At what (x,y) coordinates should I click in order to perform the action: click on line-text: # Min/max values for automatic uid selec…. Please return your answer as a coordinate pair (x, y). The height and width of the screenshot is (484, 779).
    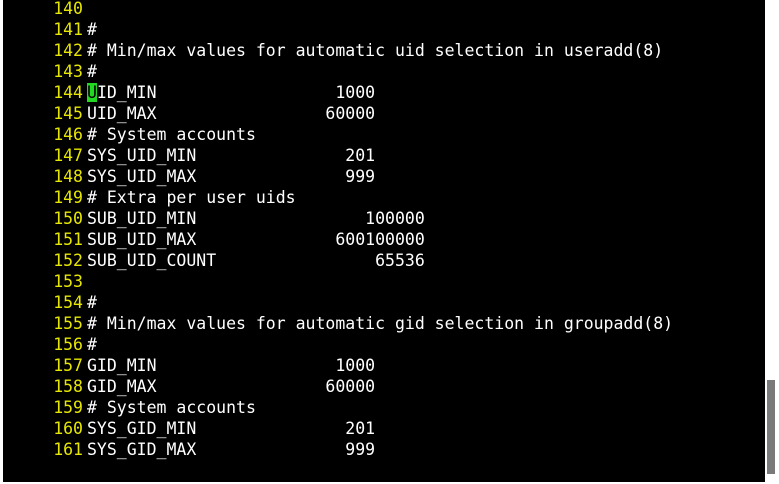
    Looking at the image, I should click on (375, 50).